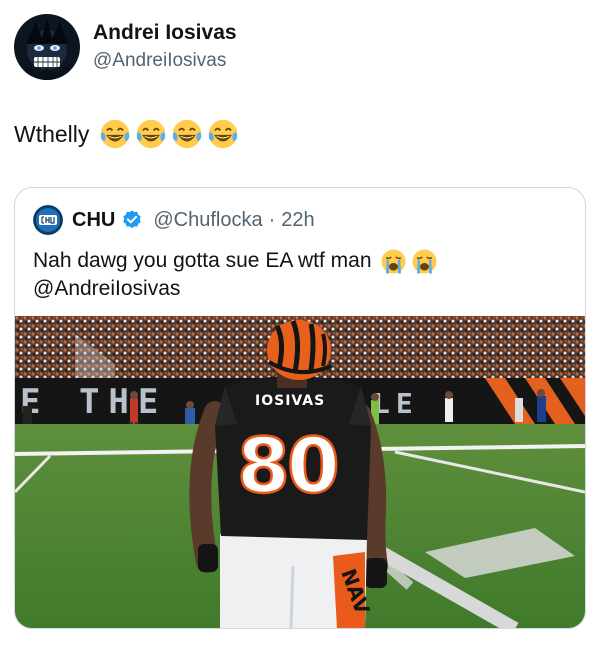  I want to click on quoted-author-avatar, so click(48, 220).